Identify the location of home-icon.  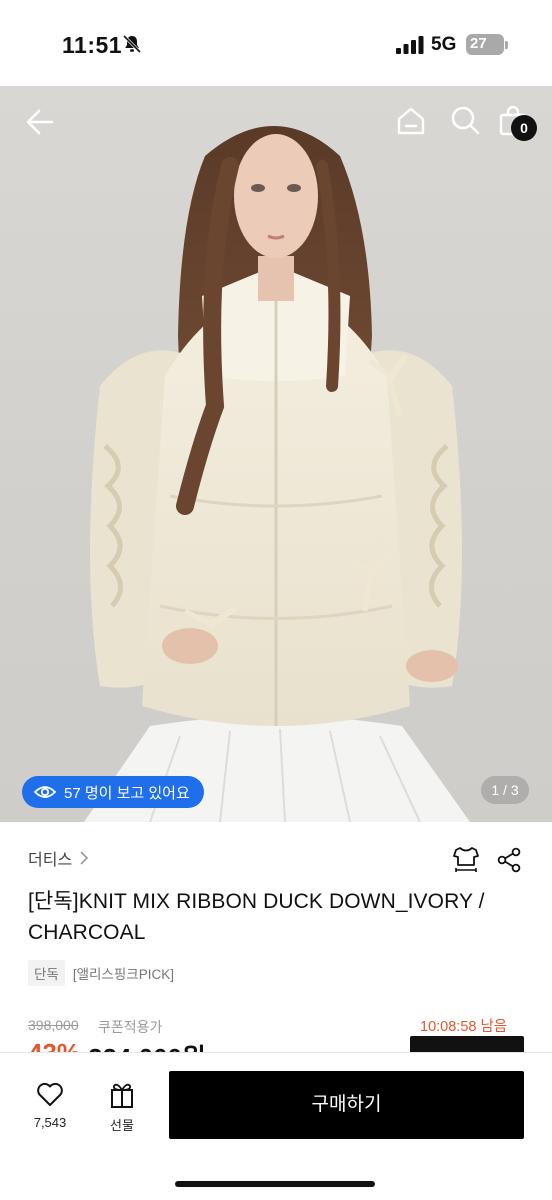
(411, 121).